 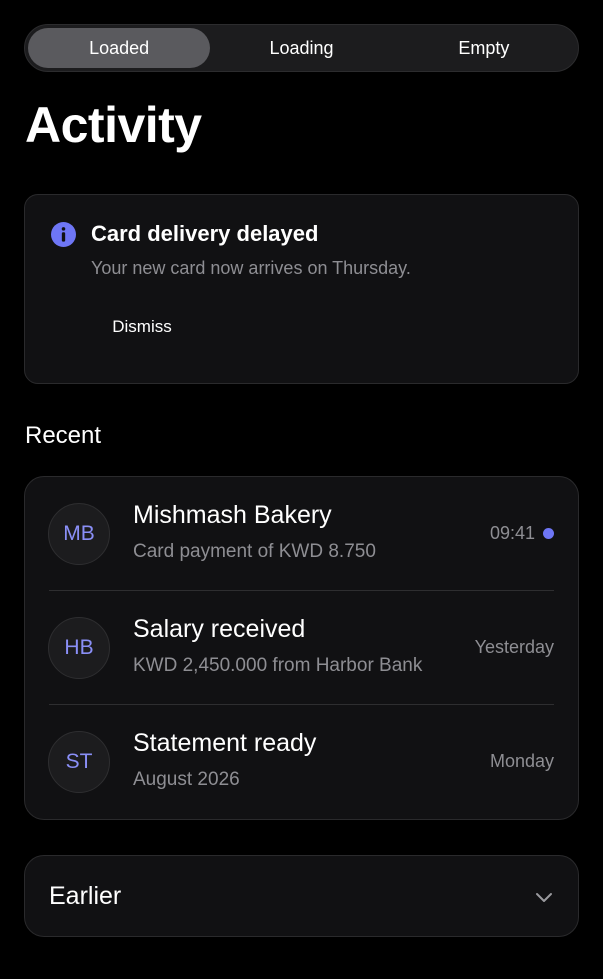 What do you see at coordinates (251, 268) in the screenshot?
I see `alert-body: Your new card now arrives on Thursday.` at bounding box center [251, 268].